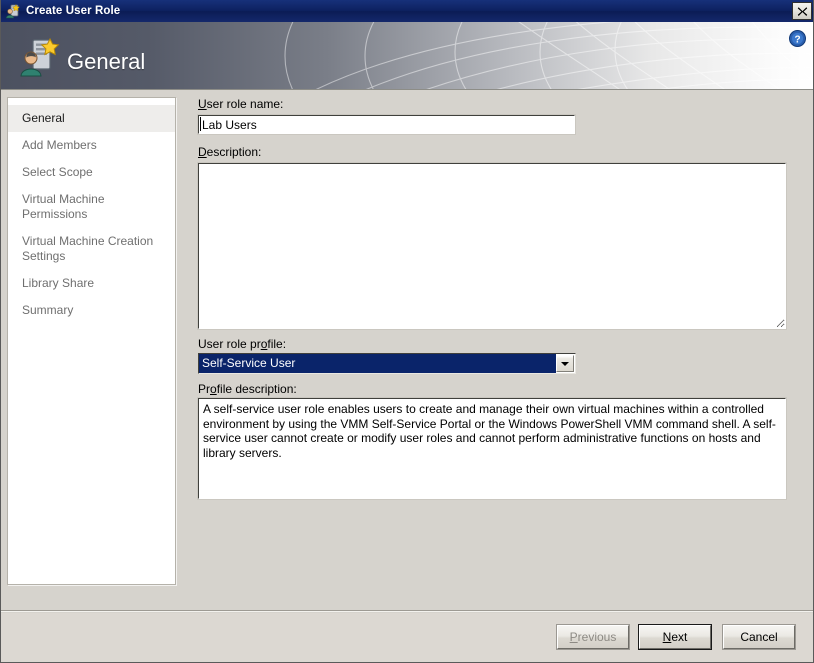 The width and height of the screenshot is (814, 663). Describe the element at coordinates (241, 104) in the screenshot. I see `role-name-label: User role name:` at that location.